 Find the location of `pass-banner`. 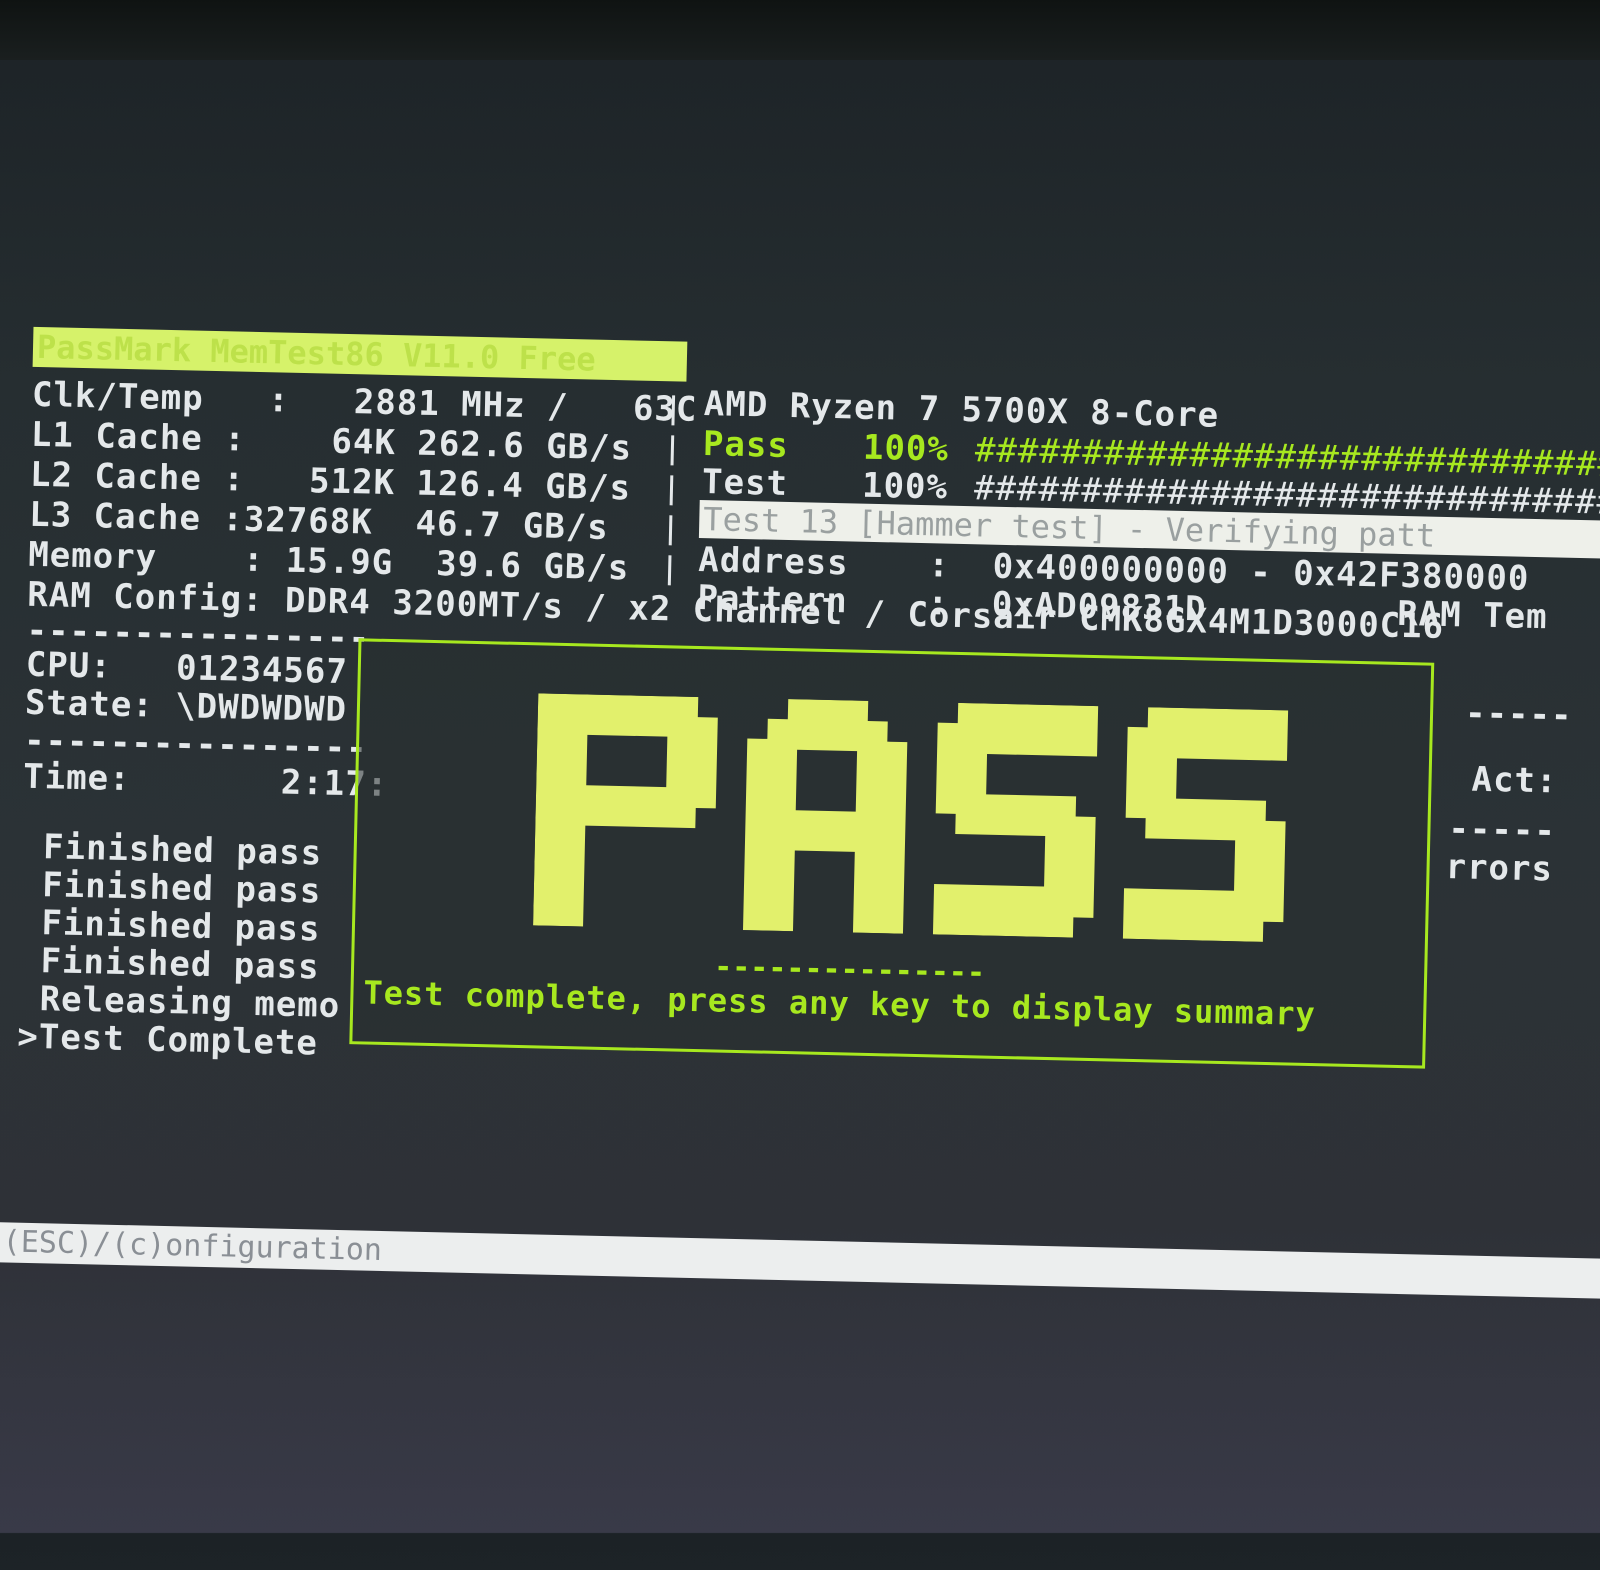

pass-banner is located at coordinates (915, 817).